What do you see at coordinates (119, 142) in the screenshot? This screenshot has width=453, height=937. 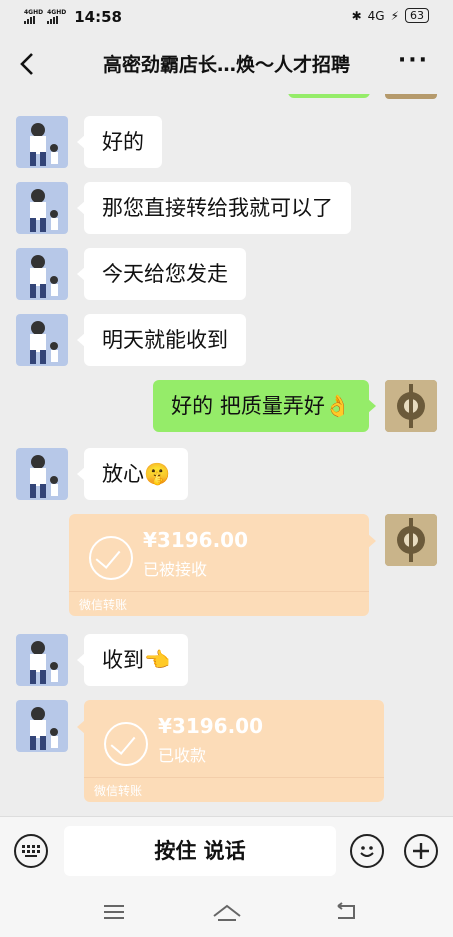 I see `message-bubble: 好的` at bounding box center [119, 142].